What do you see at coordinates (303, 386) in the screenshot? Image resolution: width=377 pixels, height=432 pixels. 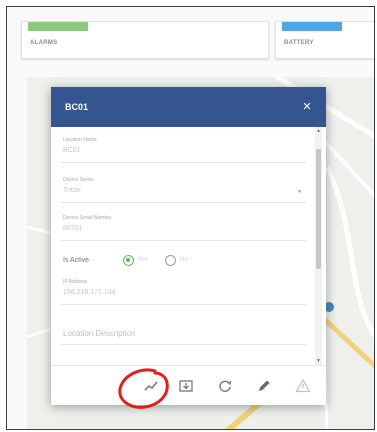 I see `warning-icon` at bounding box center [303, 386].